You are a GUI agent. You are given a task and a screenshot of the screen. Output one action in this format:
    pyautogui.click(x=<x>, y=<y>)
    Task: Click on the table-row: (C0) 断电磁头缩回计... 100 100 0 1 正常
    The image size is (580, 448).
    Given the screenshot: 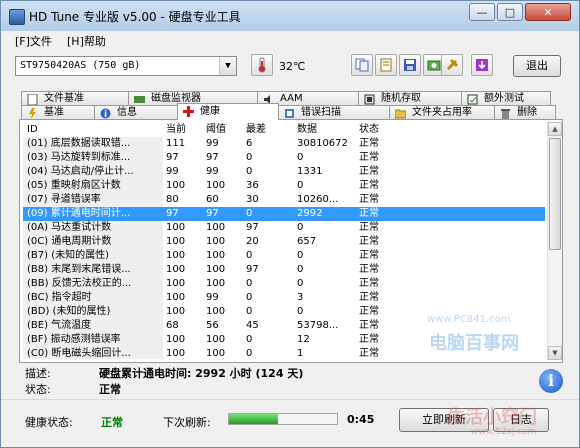 What is the action you would take?
    pyautogui.click(x=284, y=353)
    